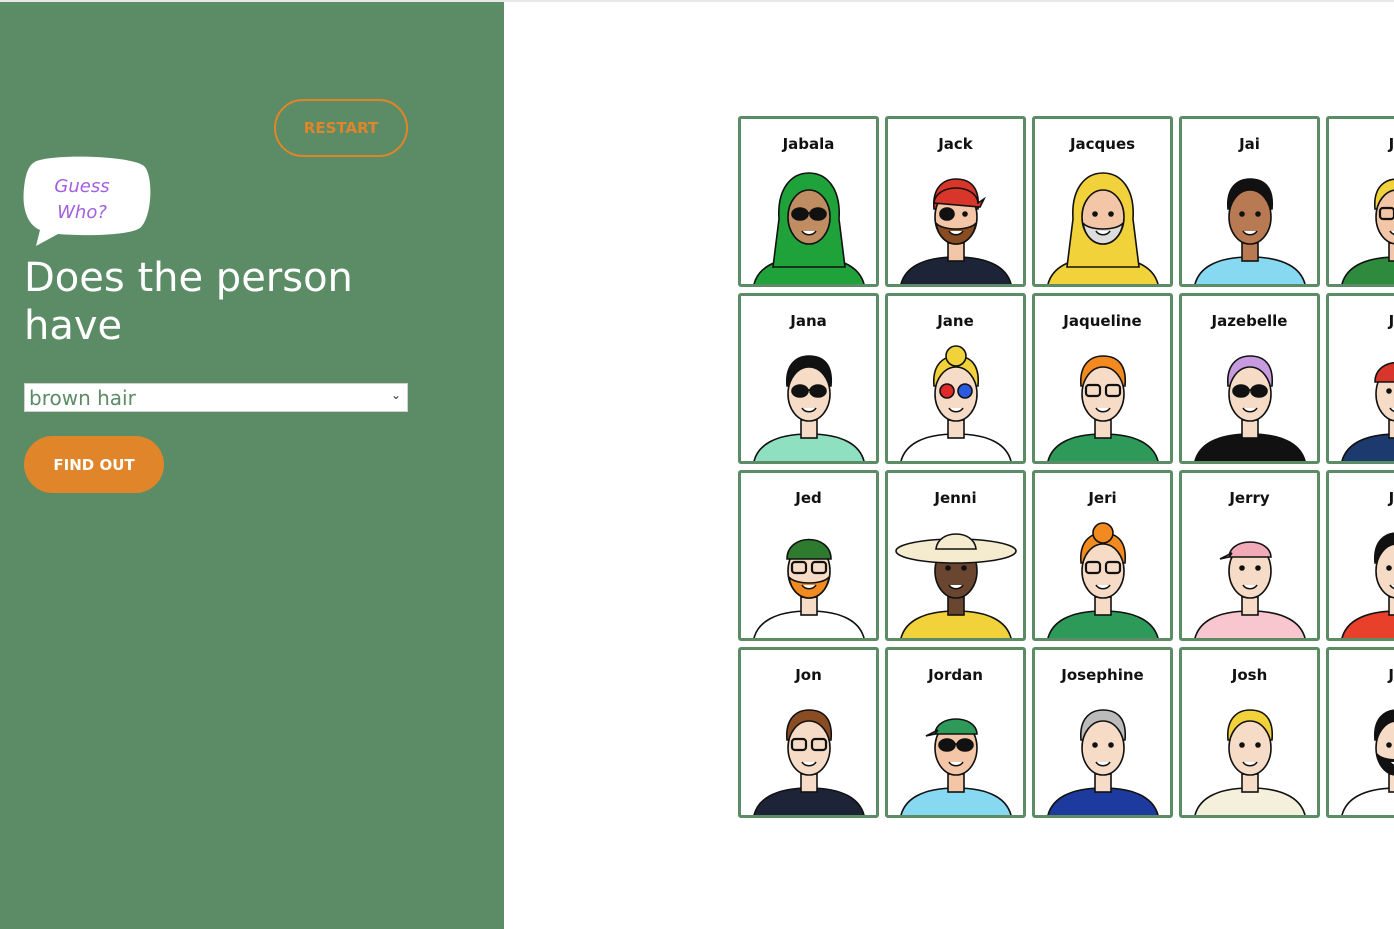  I want to click on character-card: Jabala, so click(808, 201).